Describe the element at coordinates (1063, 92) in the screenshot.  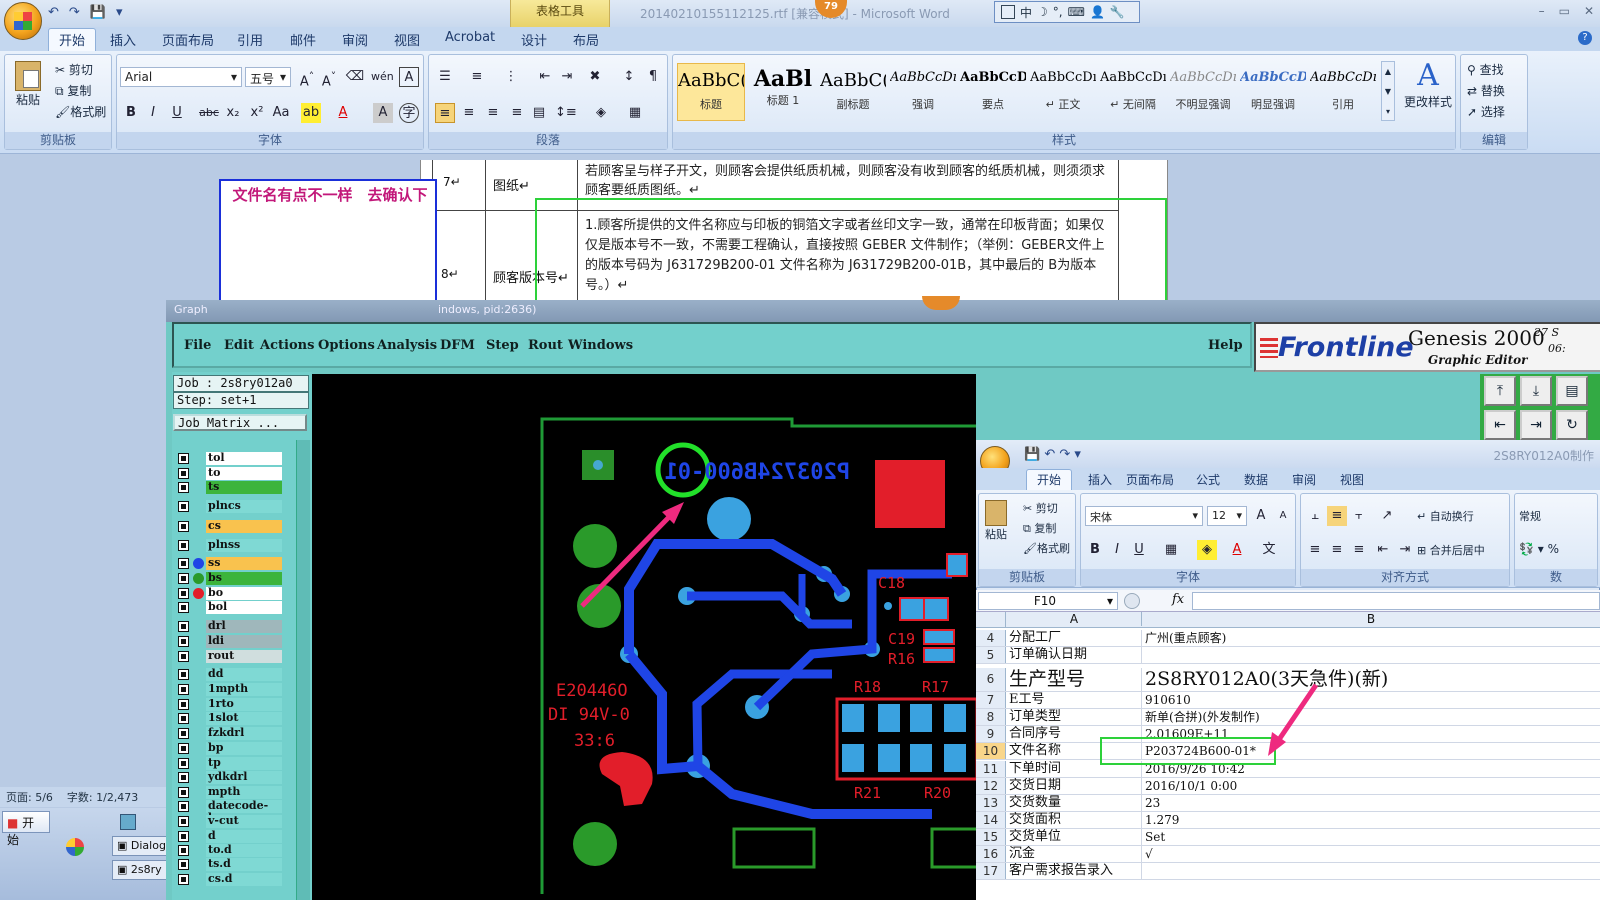
I see `style-normal: AaBbCcDı ↵ 正文` at that location.